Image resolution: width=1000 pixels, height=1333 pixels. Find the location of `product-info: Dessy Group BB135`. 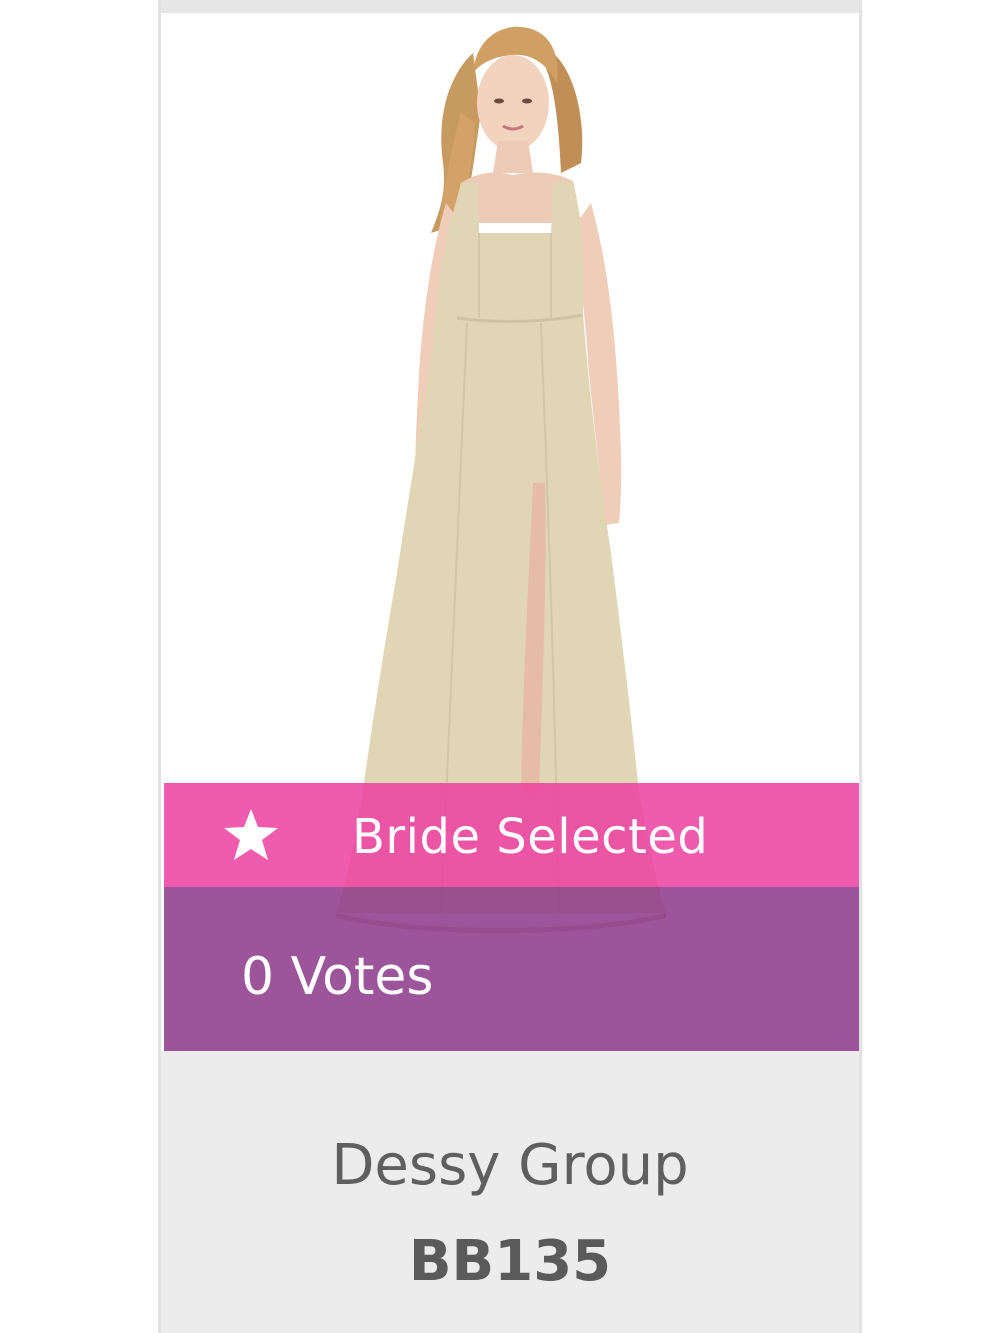

product-info: Dessy Group BB135 is located at coordinates (510, 1192).